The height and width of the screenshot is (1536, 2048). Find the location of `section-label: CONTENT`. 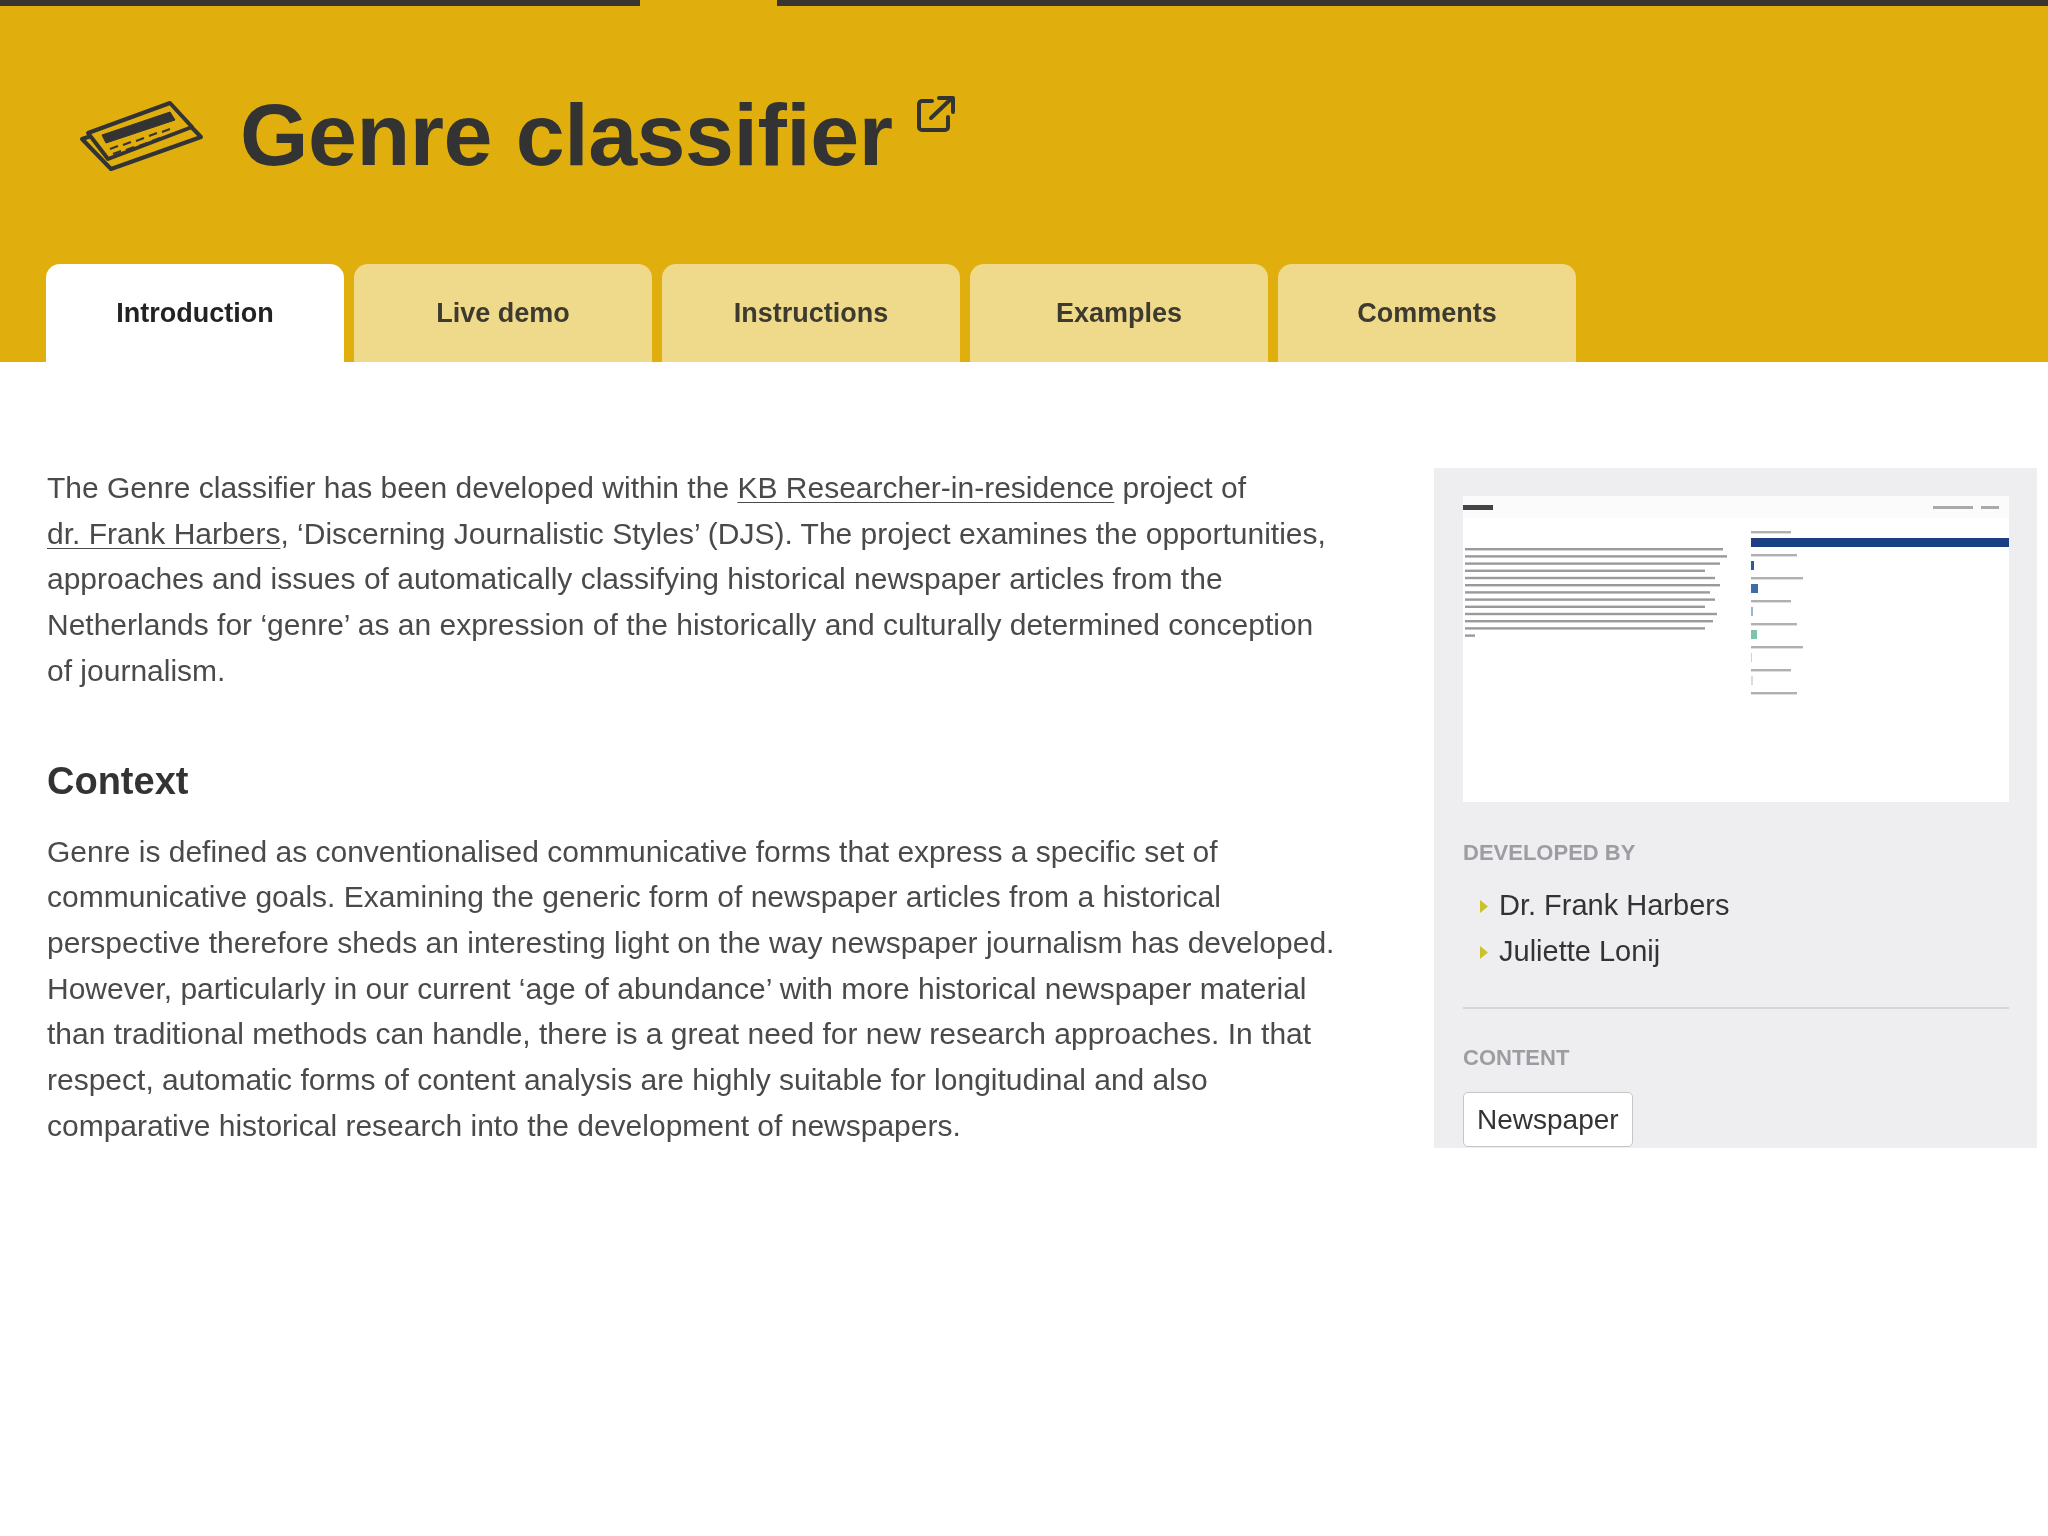

section-label: CONTENT is located at coordinates (1516, 1058).